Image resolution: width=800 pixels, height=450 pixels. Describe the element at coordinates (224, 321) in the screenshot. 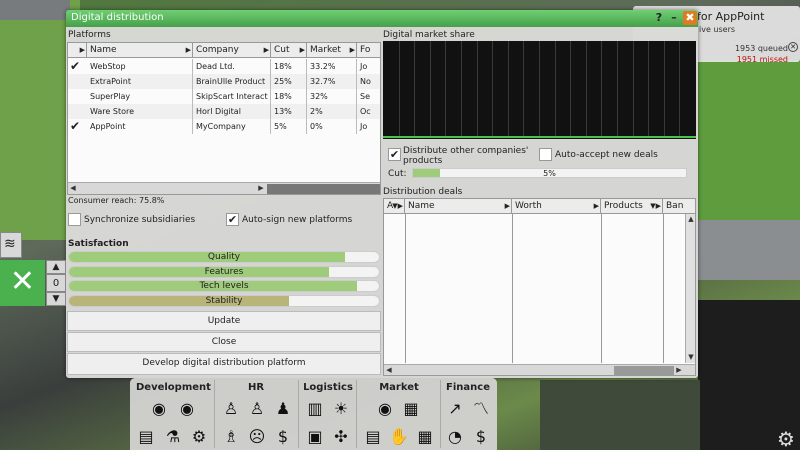

I see `update-button: Update` at that location.